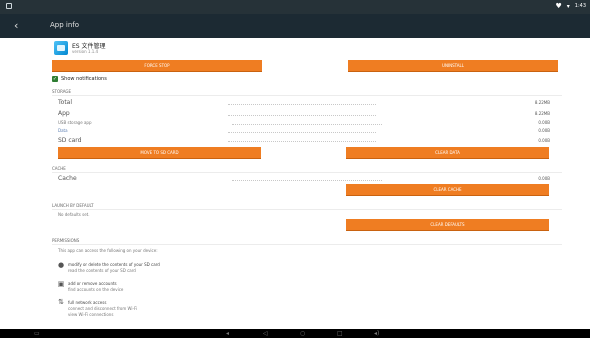  Describe the element at coordinates (85, 51) in the screenshot. I see `app-version: version 1.1.4` at that location.